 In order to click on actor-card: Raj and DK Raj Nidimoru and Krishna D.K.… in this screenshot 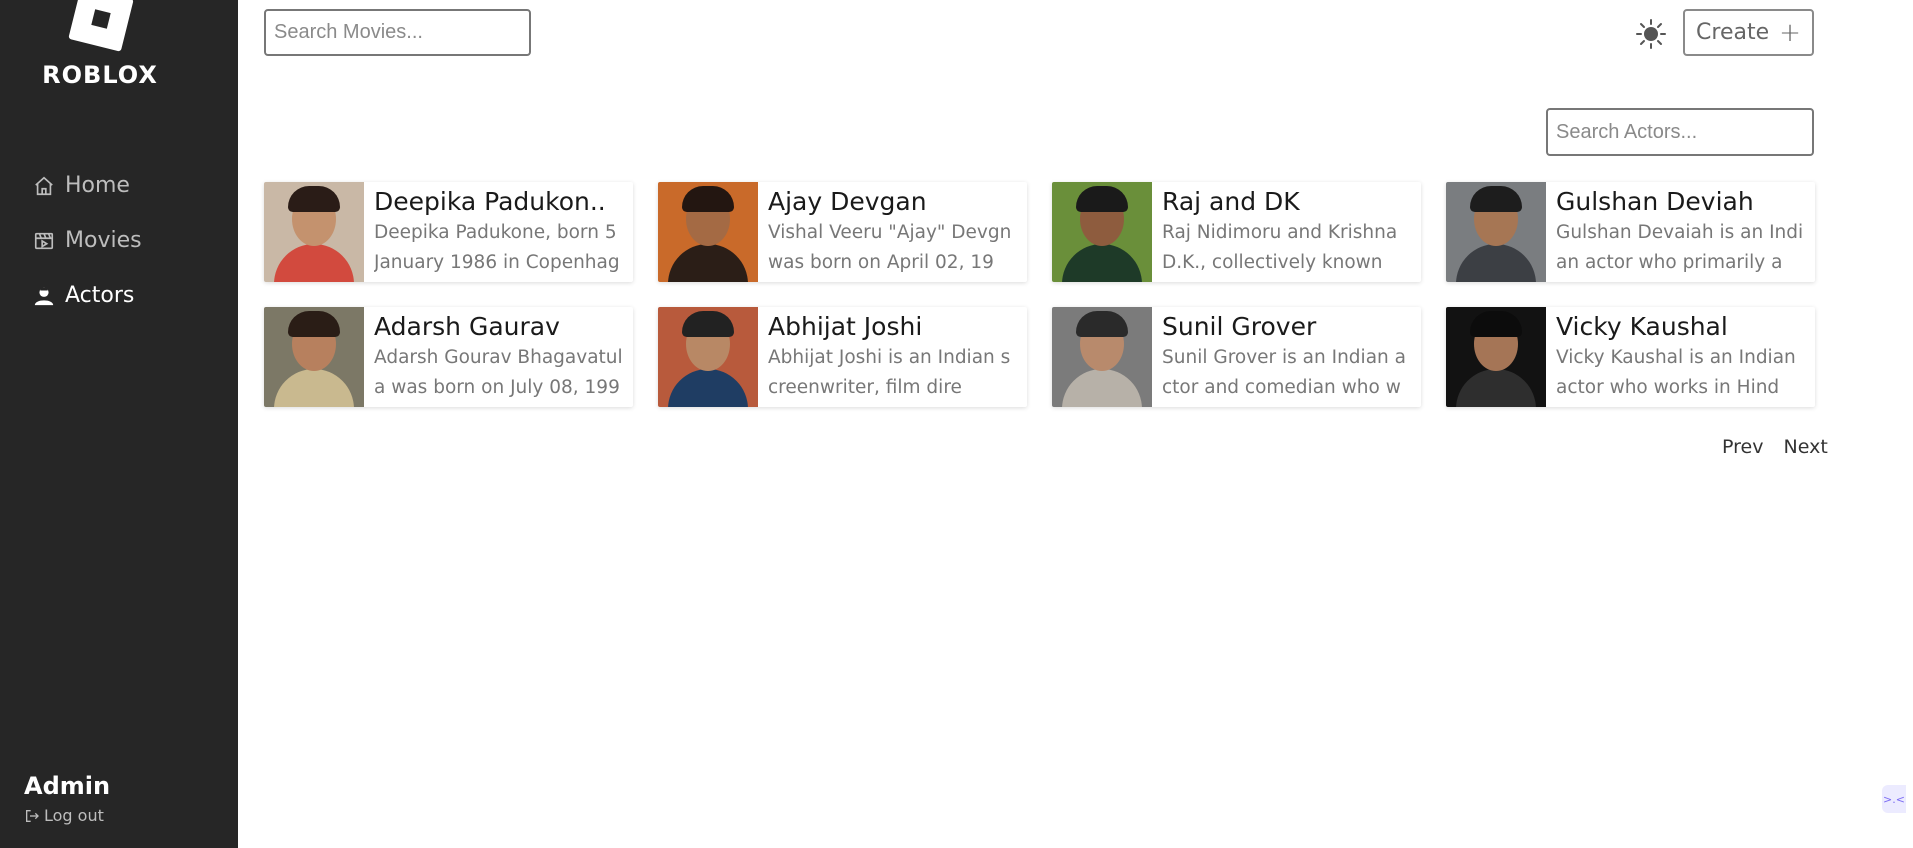, I will do `click(1236, 232)`.